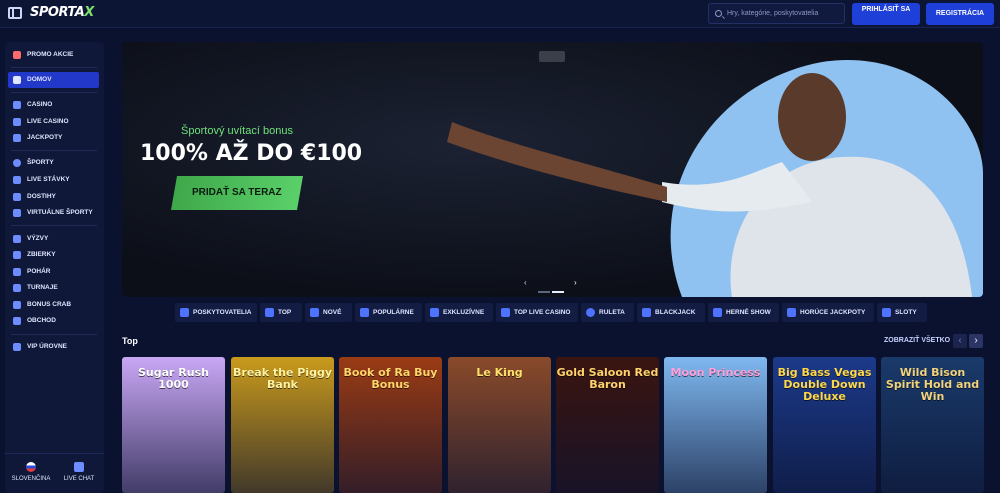 The width and height of the screenshot is (1000, 493). What do you see at coordinates (53, 105) in the screenshot?
I see `sidebar-item-casino: CASINO` at bounding box center [53, 105].